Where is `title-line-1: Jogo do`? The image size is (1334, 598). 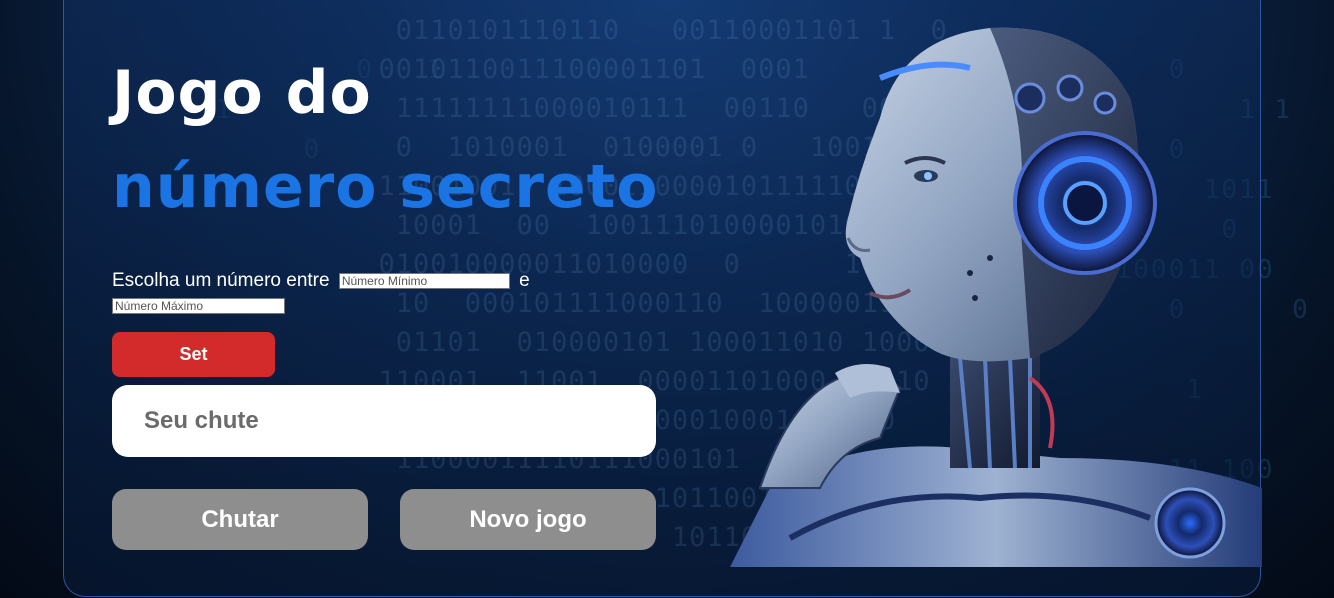 title-line-1: Jogo do is located at coordinates (242, 93).